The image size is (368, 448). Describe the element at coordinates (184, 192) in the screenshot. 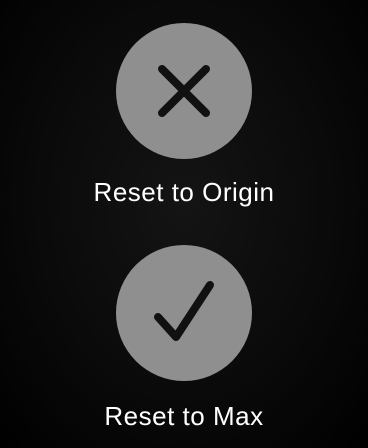

I see `reset-to-origin-label: Reset to Origin` at that location.